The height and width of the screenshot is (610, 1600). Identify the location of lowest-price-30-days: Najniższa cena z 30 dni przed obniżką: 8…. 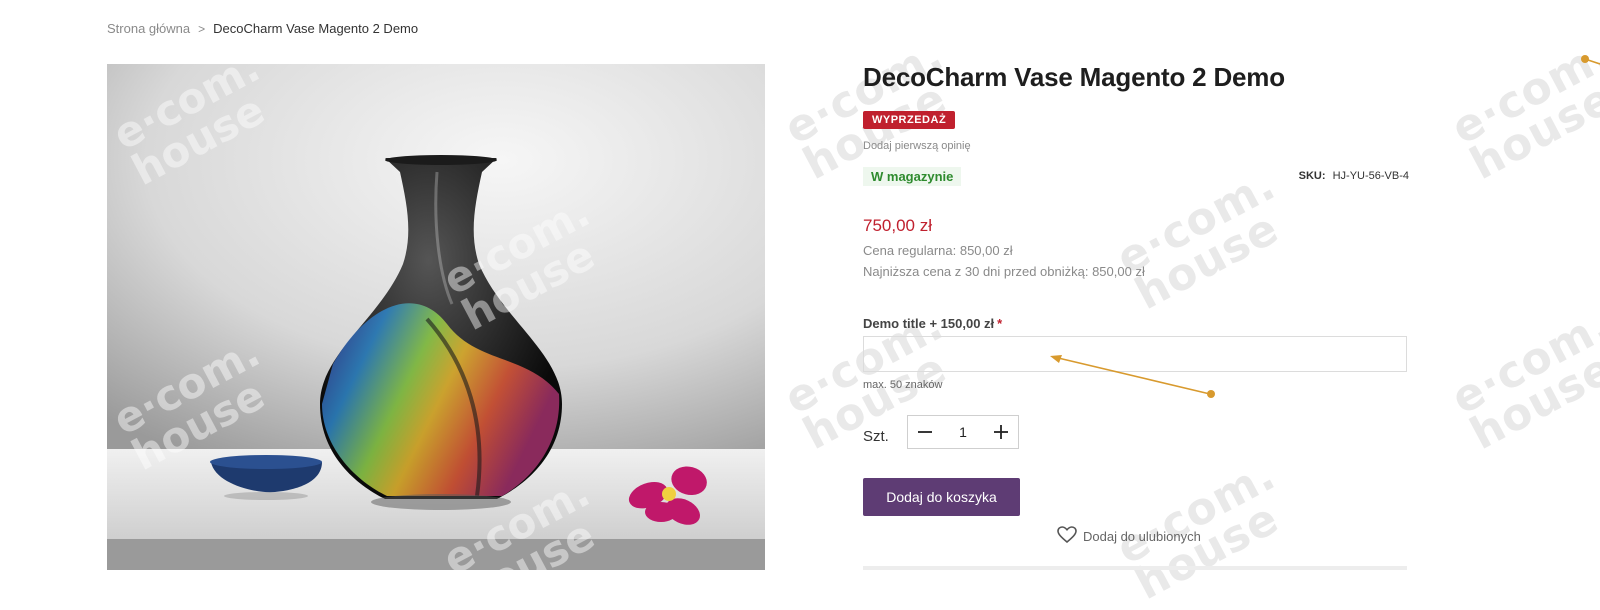
(1004, 271).